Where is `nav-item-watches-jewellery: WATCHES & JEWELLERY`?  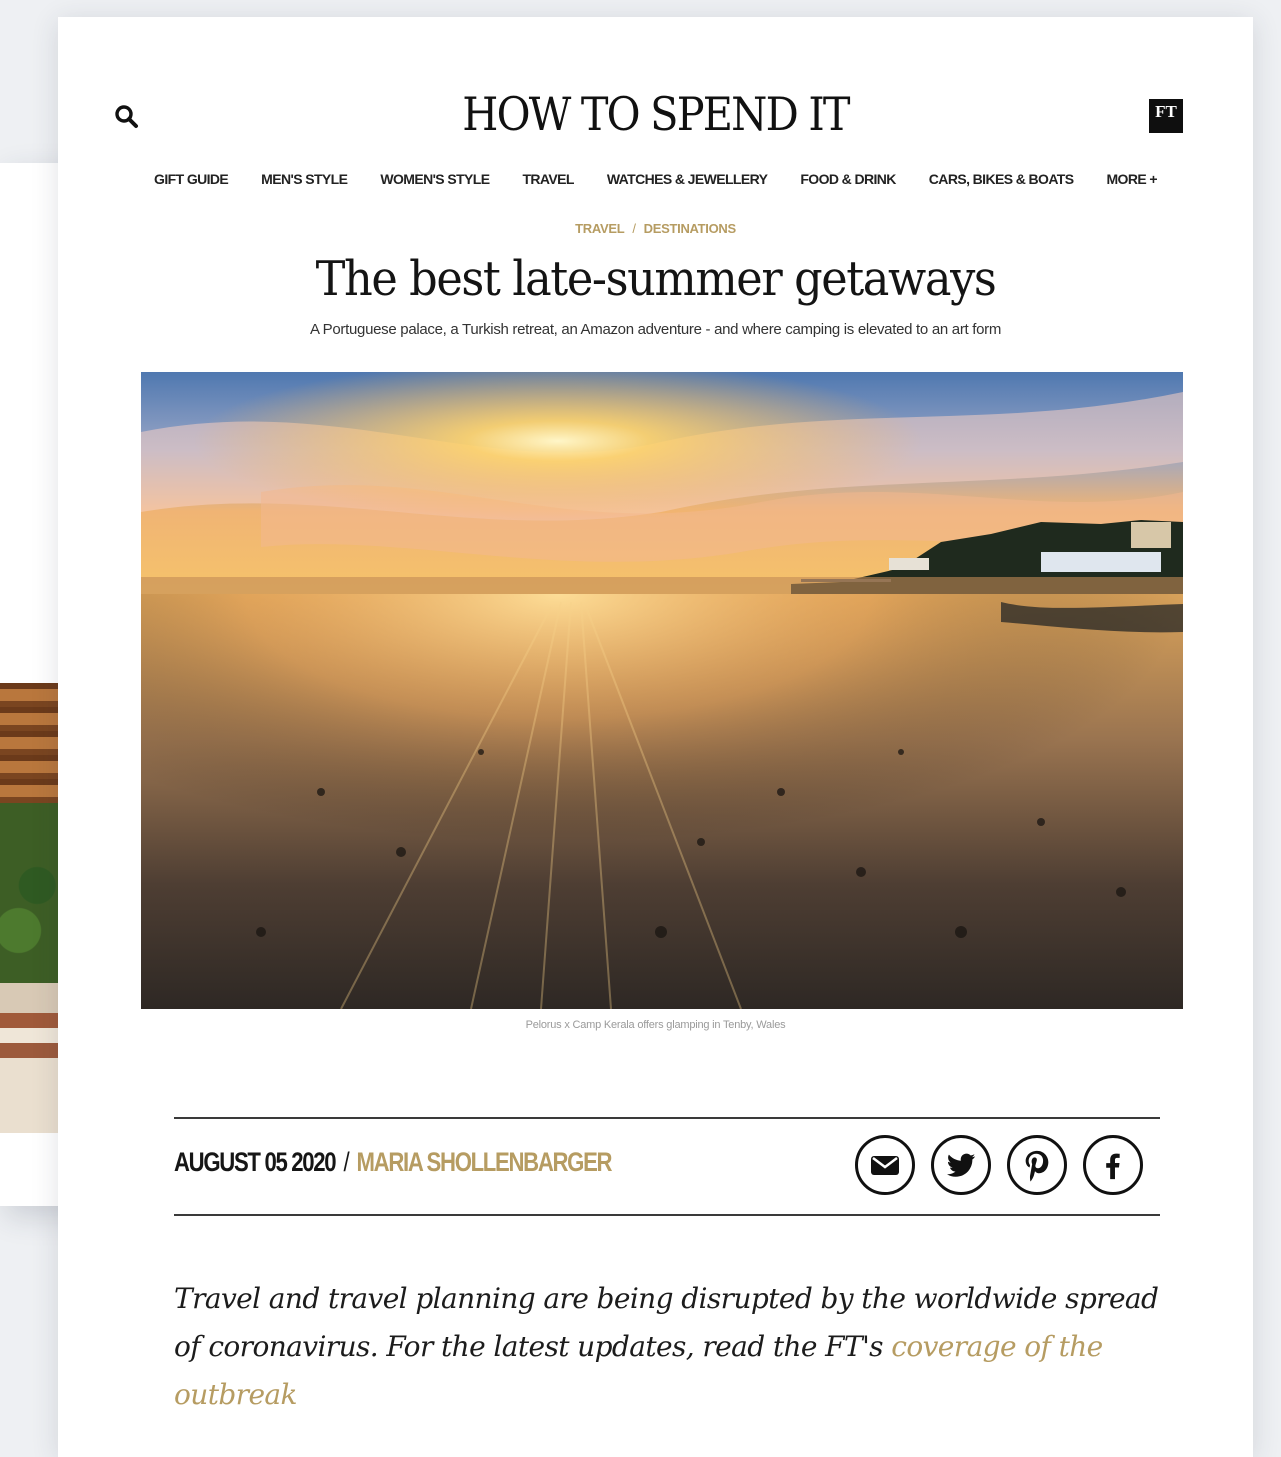
nav-item-watches-jewellery: WATCHES & JEWELLERY is located at coordinates (687, 179).